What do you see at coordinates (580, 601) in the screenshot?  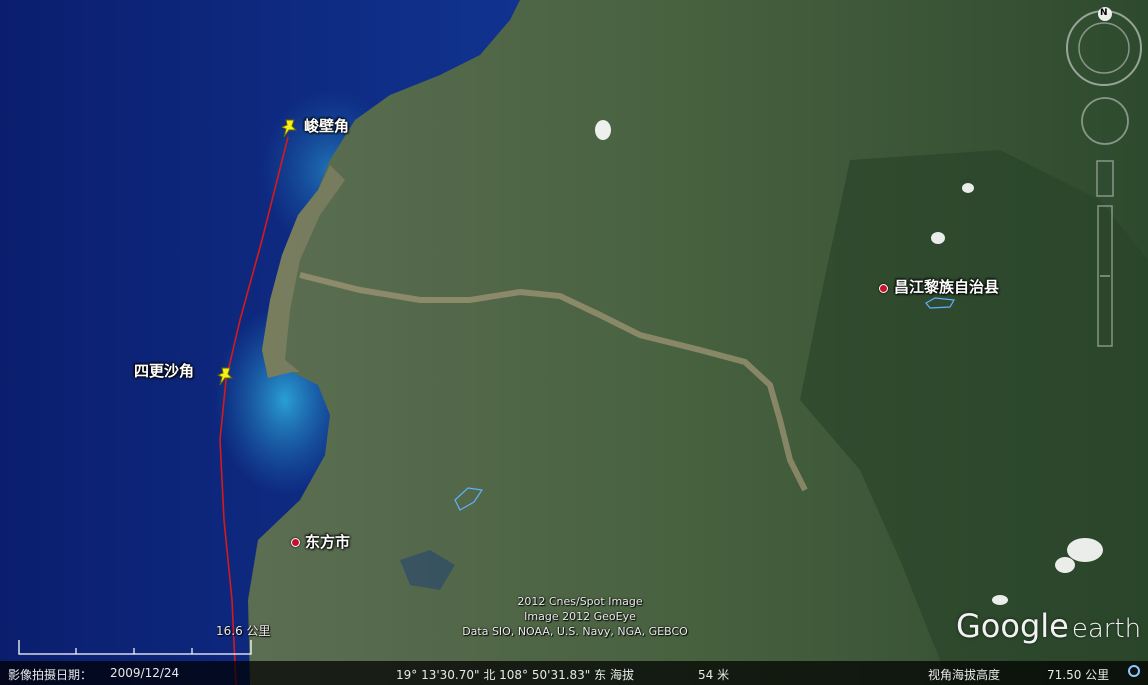 I see `imagery-attribution-1: 2012 Cnes/Spot Image` at bounding box center [580, 601].